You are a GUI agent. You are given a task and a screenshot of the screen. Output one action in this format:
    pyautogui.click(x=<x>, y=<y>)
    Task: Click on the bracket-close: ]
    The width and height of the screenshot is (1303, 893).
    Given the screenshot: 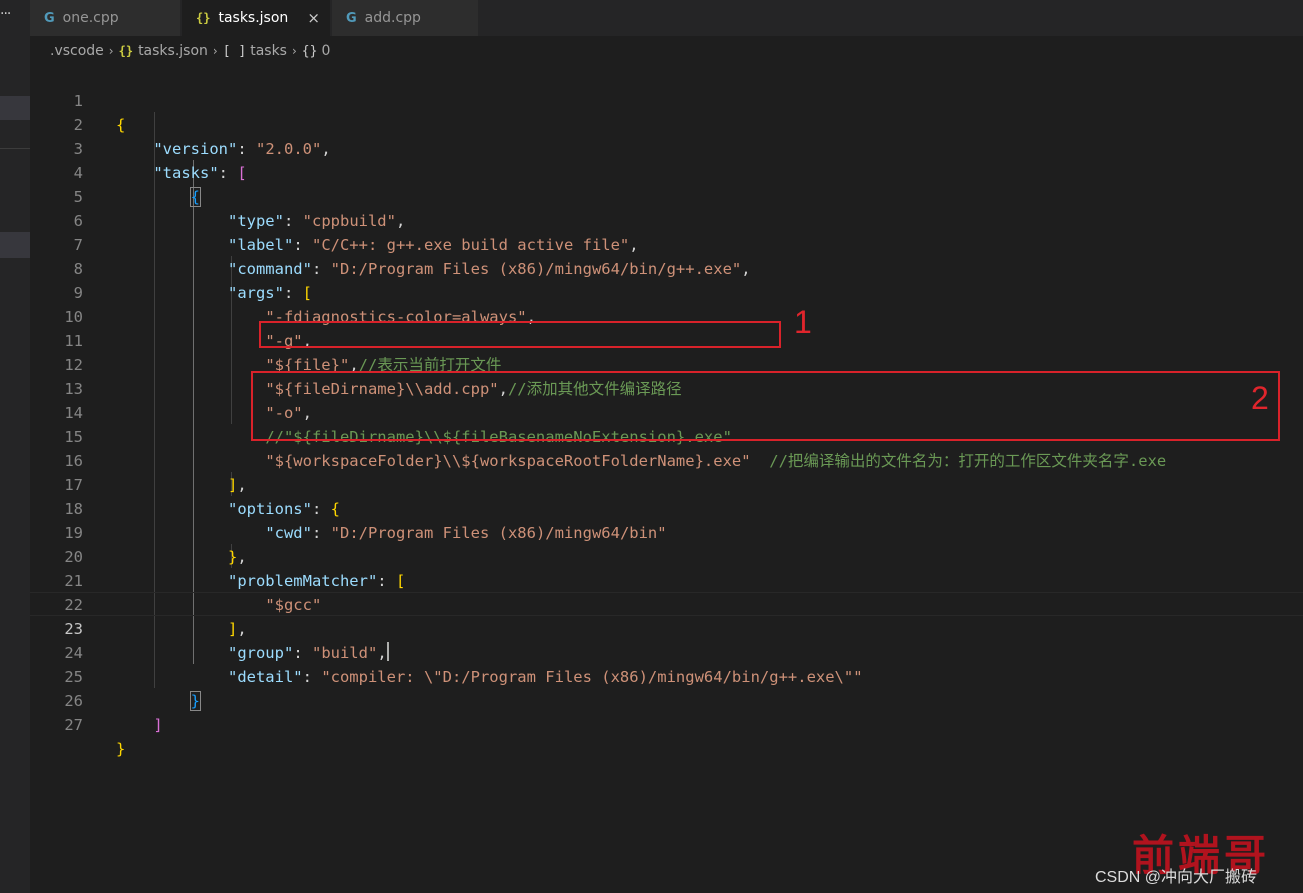 What is the action you would take?
    pyautogui.click(x=158, y=725)
    